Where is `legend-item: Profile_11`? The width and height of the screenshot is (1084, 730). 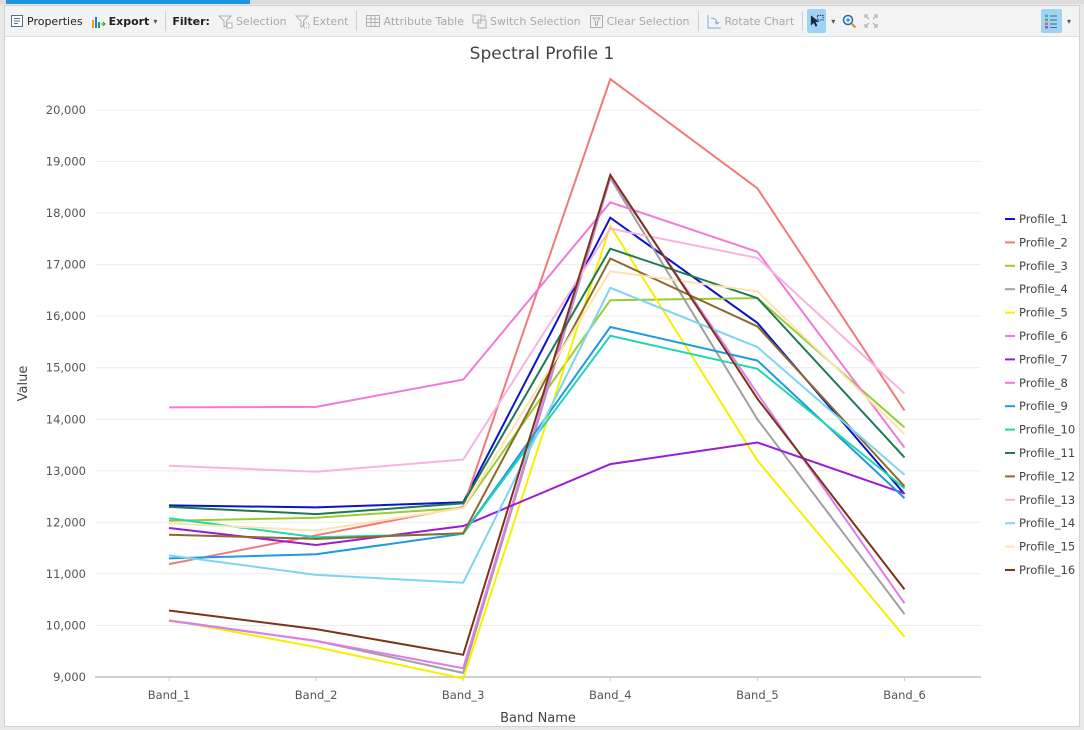
legend-item: Profile_11 is located at coordinates (1040, 453).